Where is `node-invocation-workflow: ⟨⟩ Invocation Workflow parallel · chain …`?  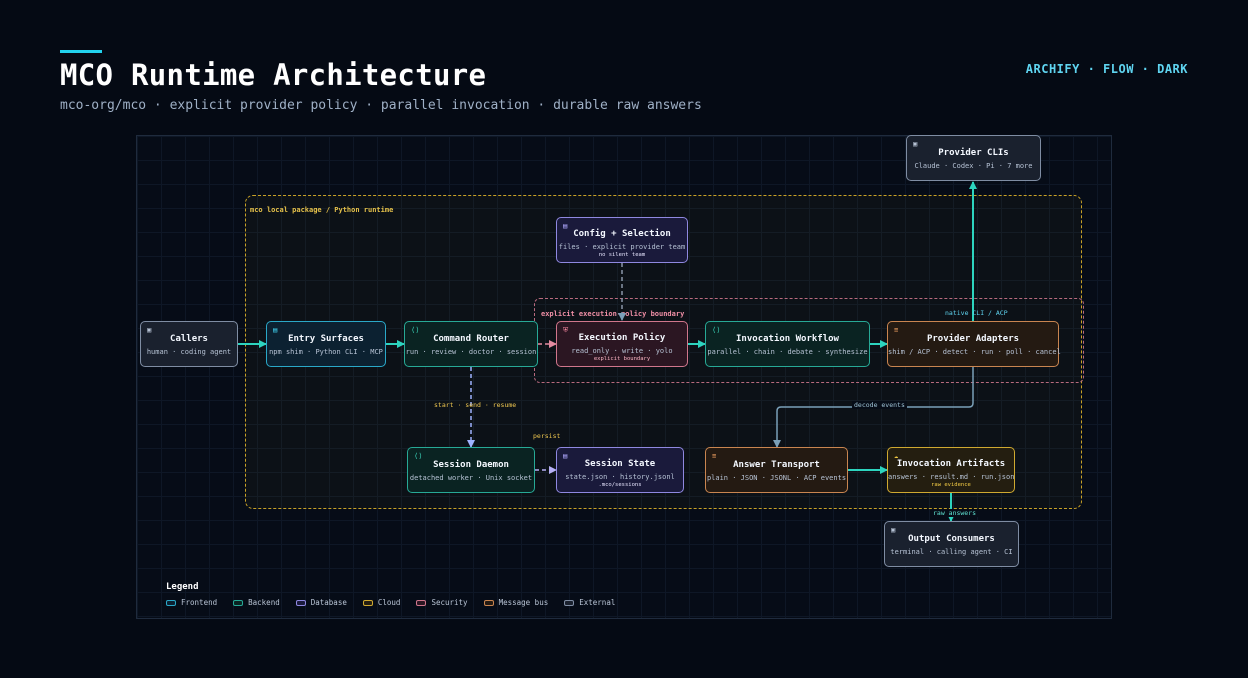
node-invocation-workflow: ⟨⟩ Invocation Workflow parallel · chain … is located at coordinates (787, 344).